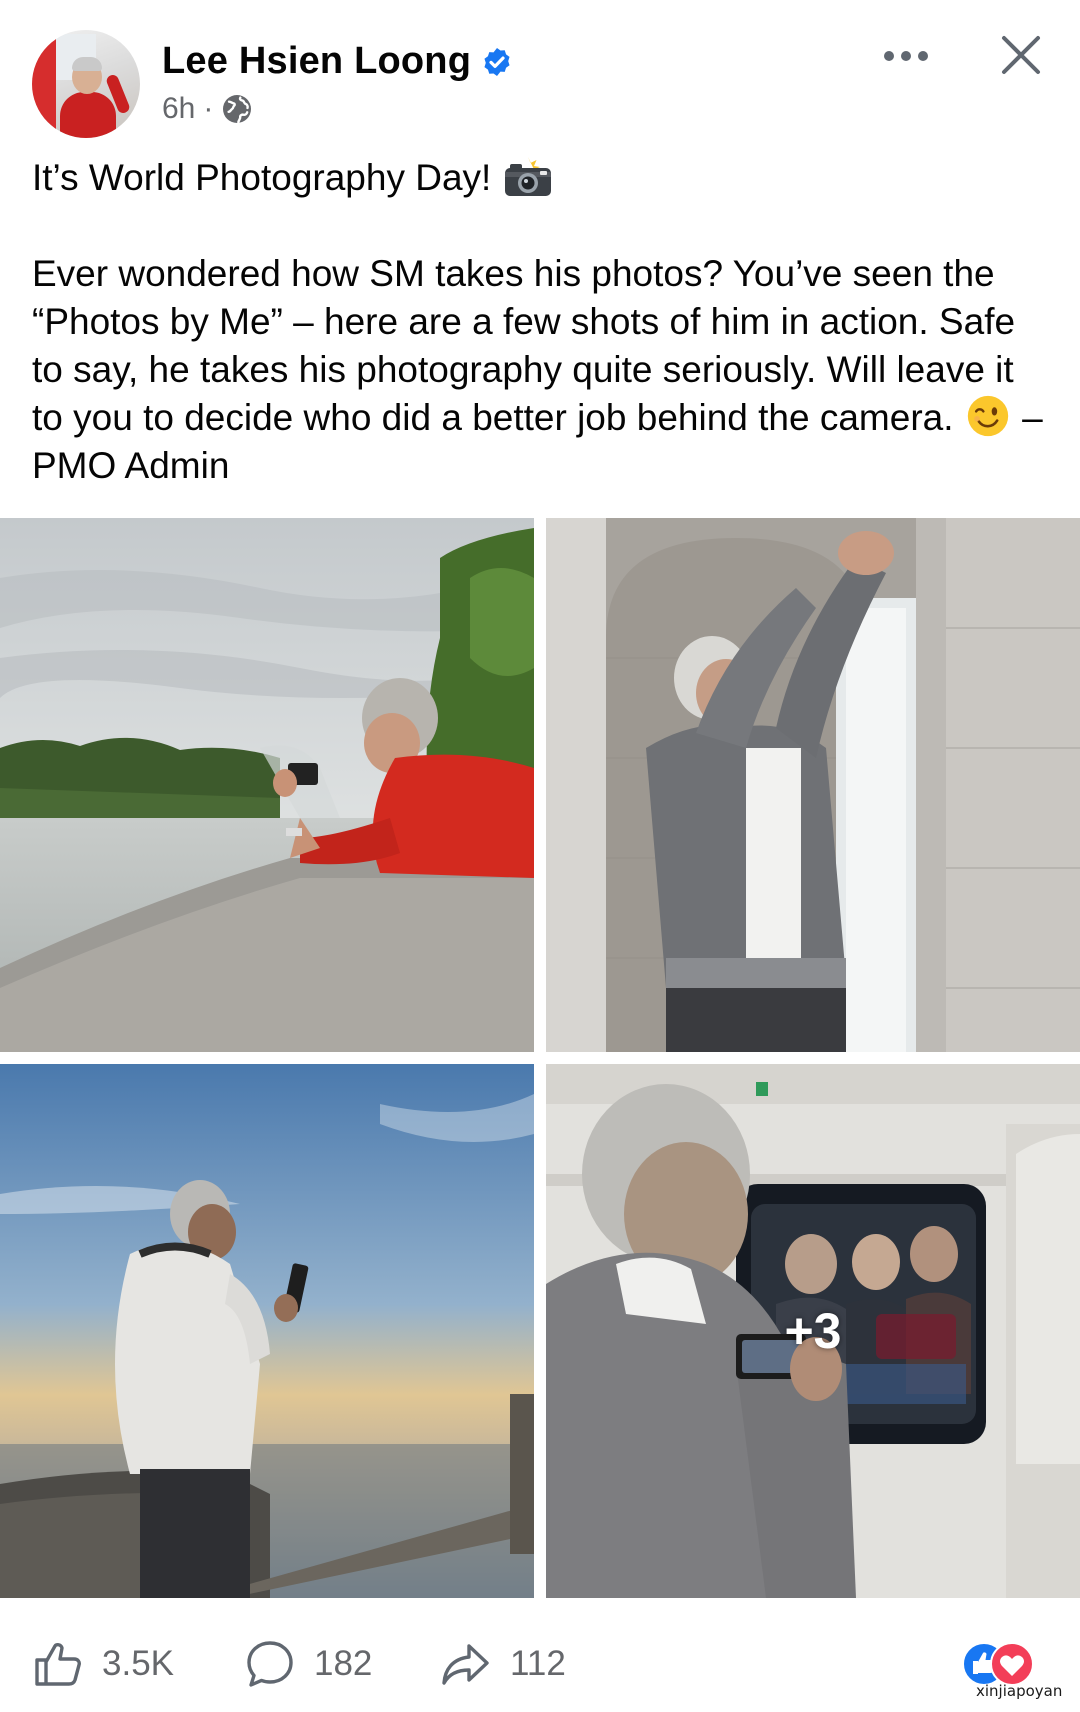 This screenshot has height=1712, width=1080. Describe the element at coordinates (58, 1664) in the screenshot. I see `thumbs-up-icon` at that location.